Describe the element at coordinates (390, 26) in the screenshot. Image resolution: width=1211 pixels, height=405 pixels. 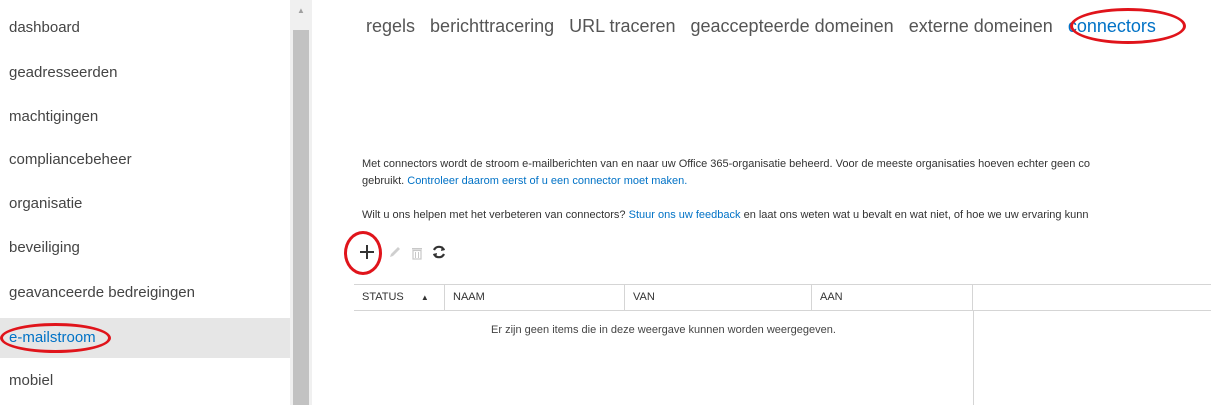
I see `tab-regels: regels` at that location.